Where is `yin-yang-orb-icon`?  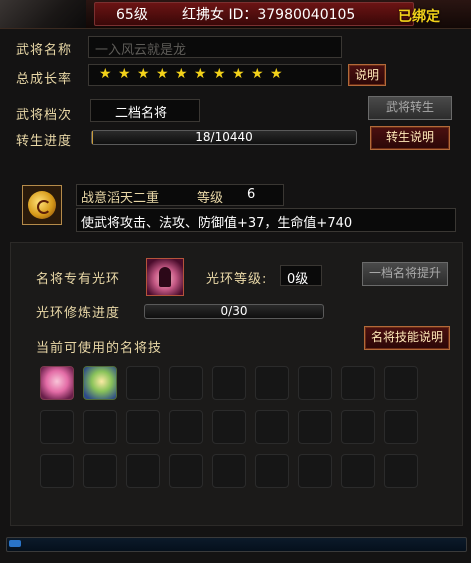 yin-yang-orb-icon is located at coordinates (42, 205).